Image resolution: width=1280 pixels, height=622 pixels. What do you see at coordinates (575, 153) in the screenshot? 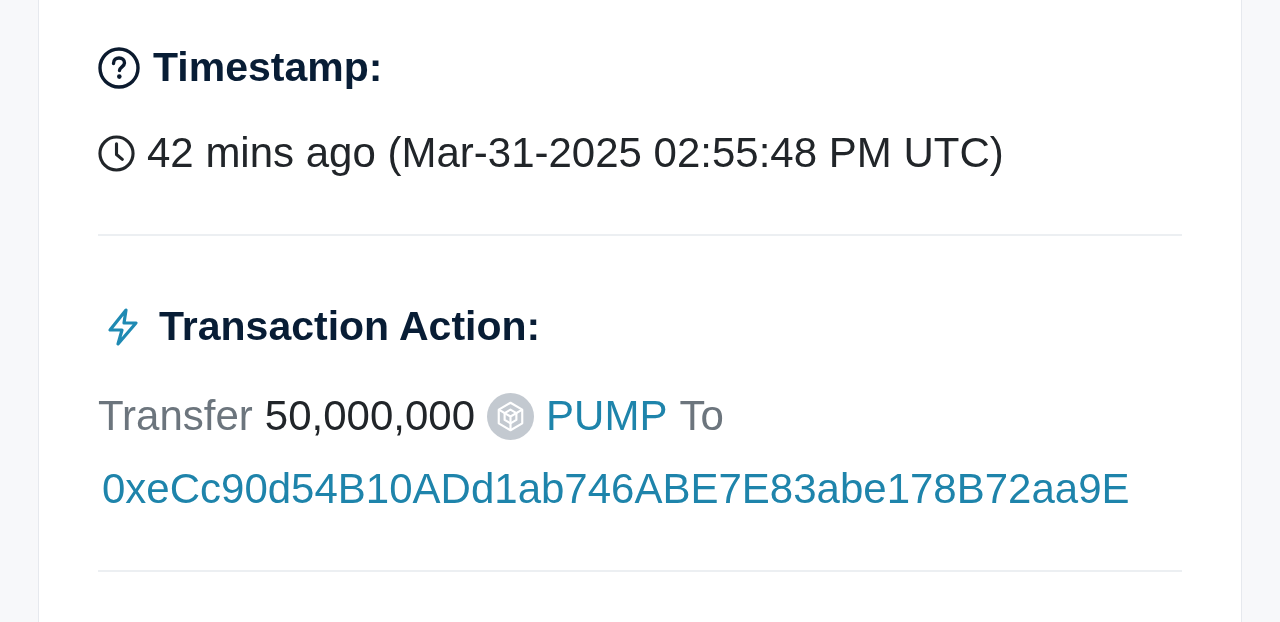
I see `timestamp-text: 42 mins ago (Mar-31-2025 02:55:48 PM UTC)` at bounding box center [575, 153].